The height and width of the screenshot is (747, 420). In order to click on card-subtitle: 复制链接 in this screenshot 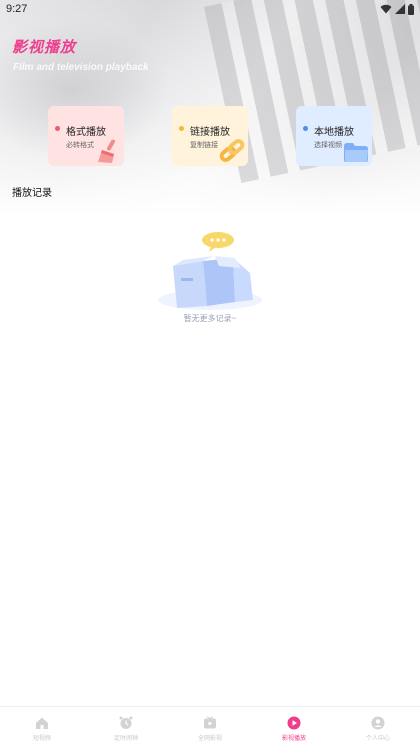, I will do `click(204, 145)`.